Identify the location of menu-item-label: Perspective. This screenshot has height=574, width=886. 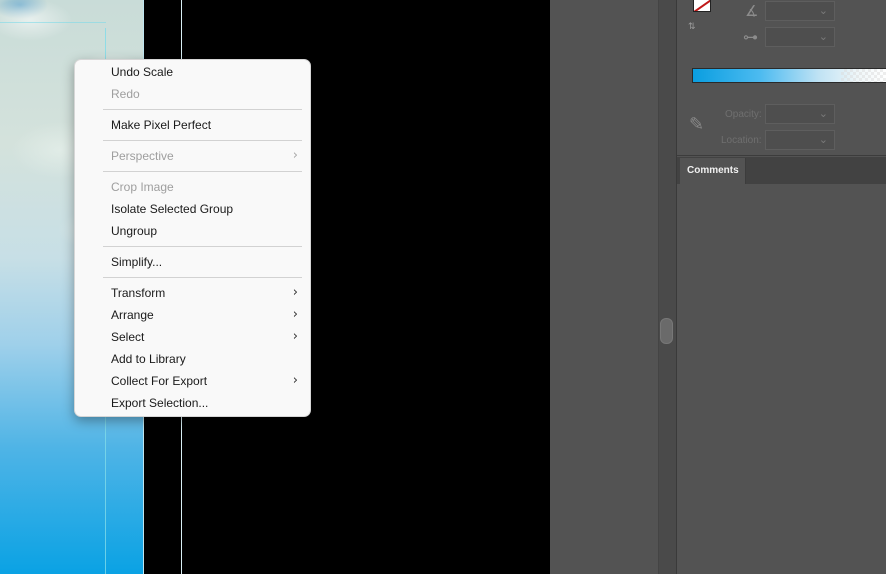
(142, 156).